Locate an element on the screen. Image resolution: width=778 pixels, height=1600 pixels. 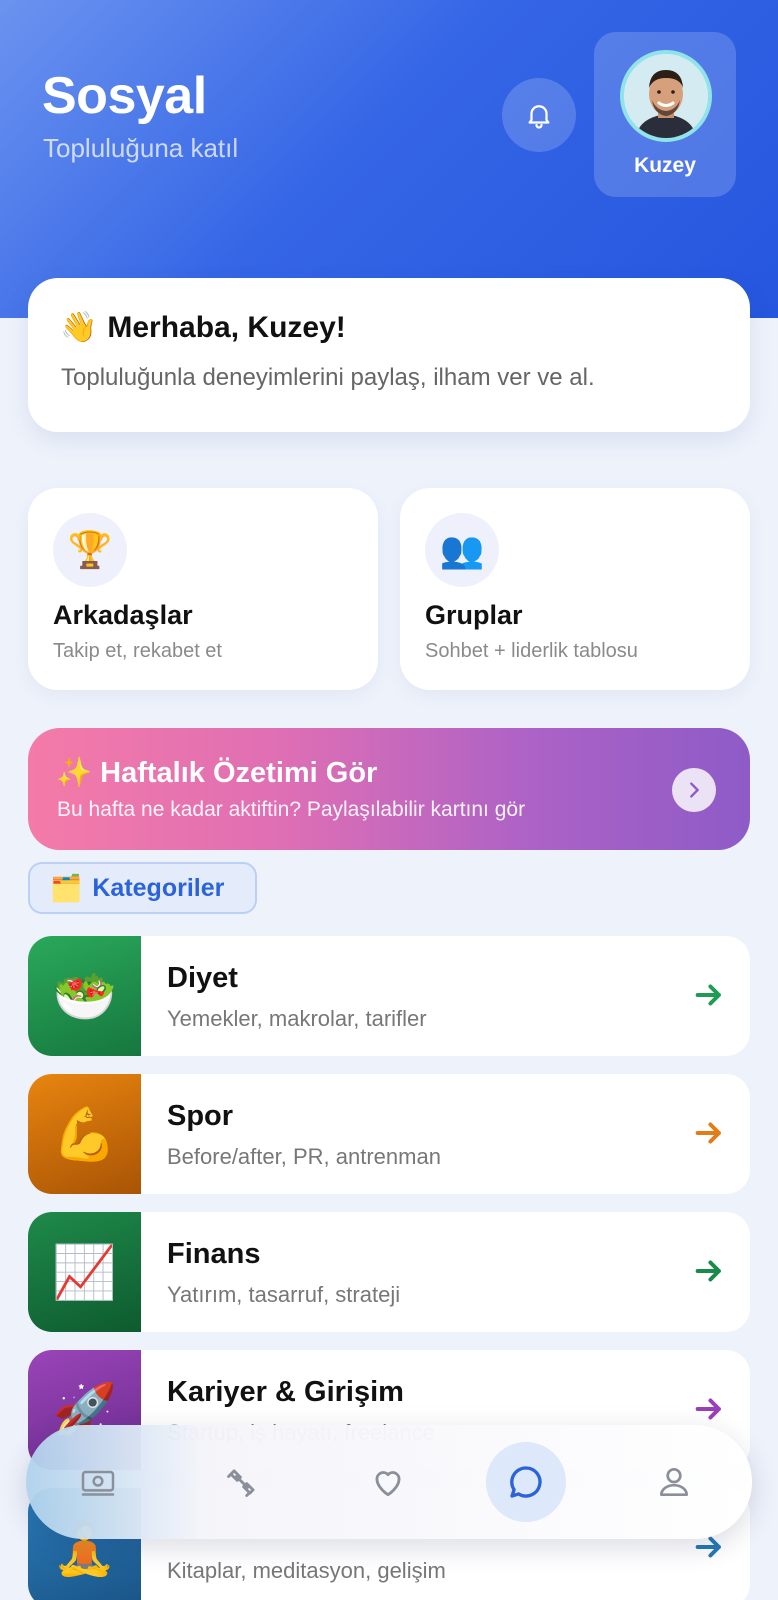
tab-finance is located at coordinates (98, 1482).